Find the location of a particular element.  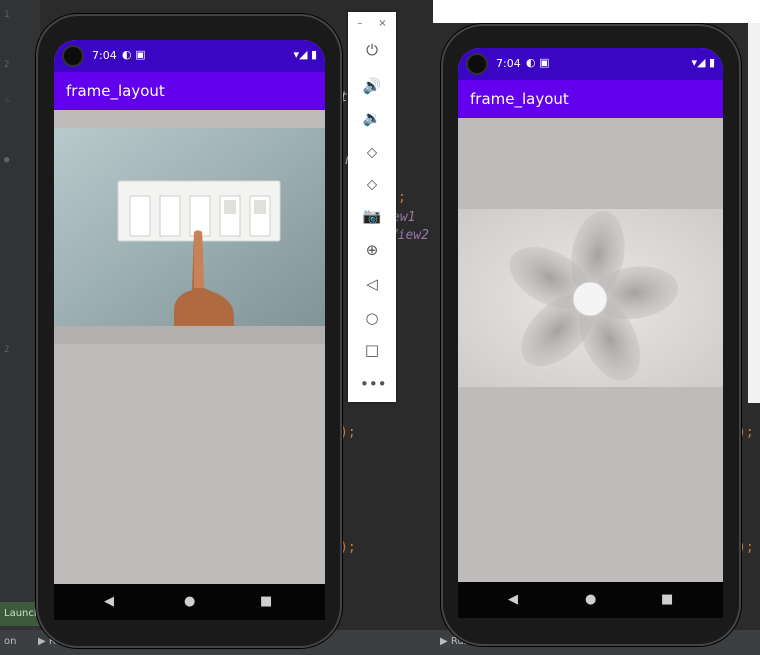

overview-square-icon: □ is located at coordinates (372, 350).